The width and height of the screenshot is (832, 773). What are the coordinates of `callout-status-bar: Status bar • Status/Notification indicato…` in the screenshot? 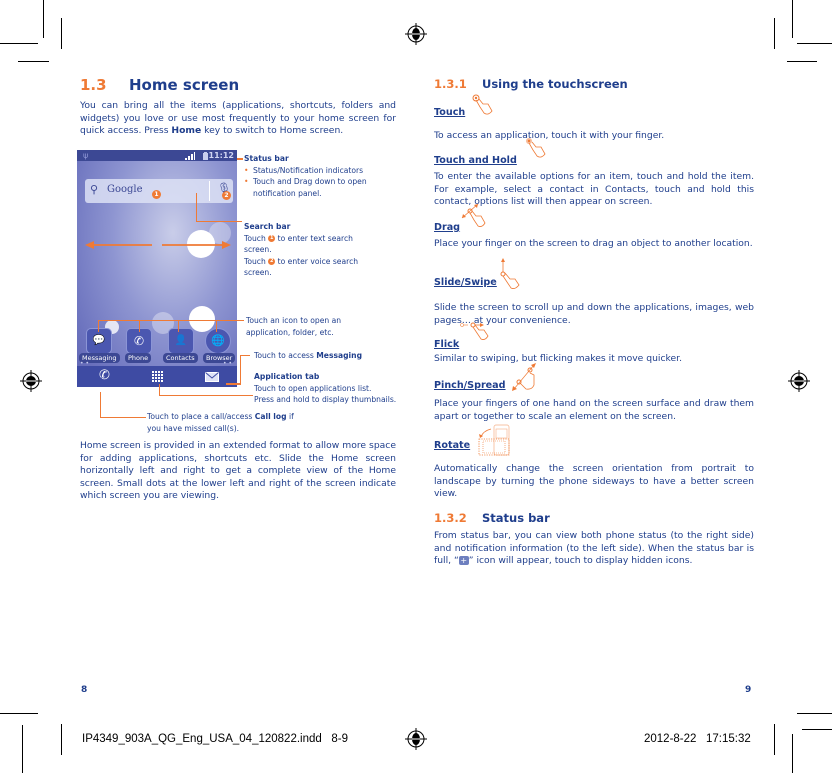 It's located at (305, 176).